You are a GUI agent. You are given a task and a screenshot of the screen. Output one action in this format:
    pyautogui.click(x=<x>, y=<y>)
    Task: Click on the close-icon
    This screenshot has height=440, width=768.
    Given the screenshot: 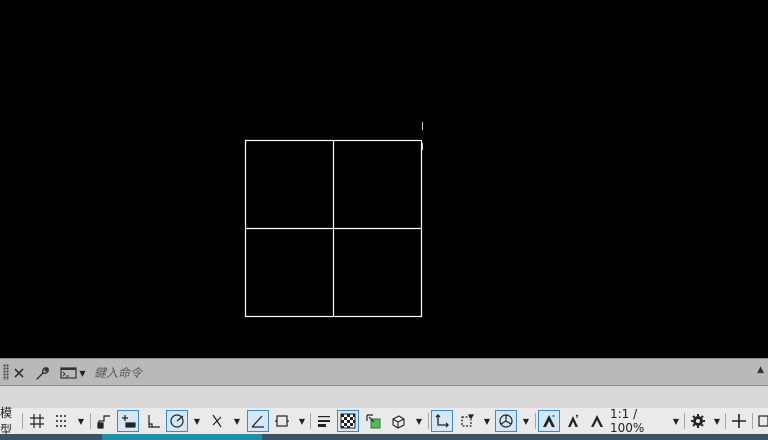 What is the action you would take?
    pyautogui.click(x=19, y=373)
    